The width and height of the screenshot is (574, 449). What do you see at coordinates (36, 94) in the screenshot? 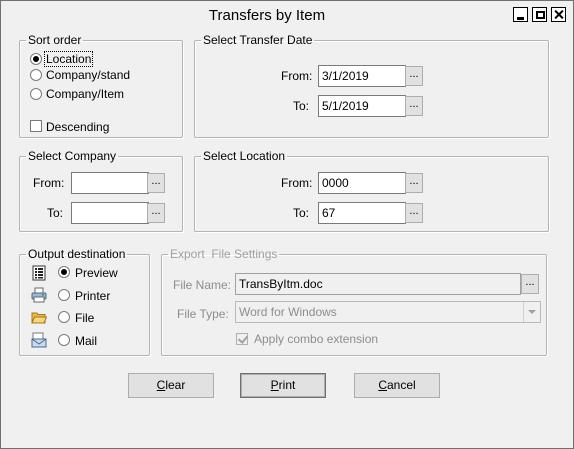
I see `sort-company-item-radio` at bounding box center [36, 94].